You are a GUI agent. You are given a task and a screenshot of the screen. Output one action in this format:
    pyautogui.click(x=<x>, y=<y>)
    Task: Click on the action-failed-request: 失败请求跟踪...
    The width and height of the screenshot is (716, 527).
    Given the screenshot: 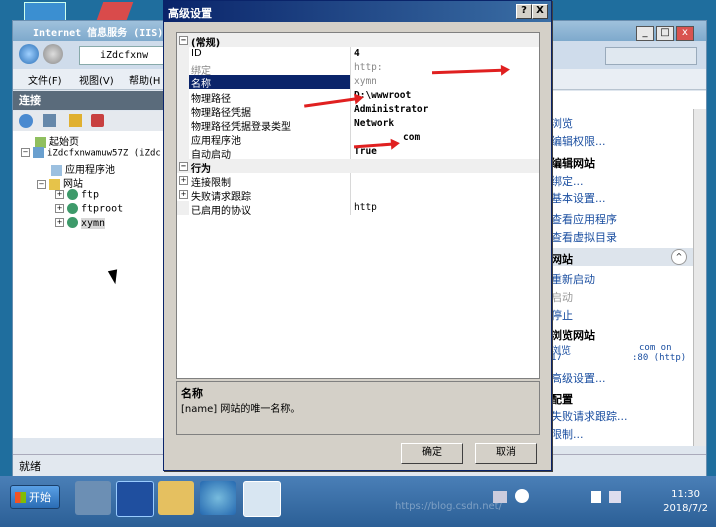 What is the action you would take?
    pyautogui.click(x=589, y=416)
    